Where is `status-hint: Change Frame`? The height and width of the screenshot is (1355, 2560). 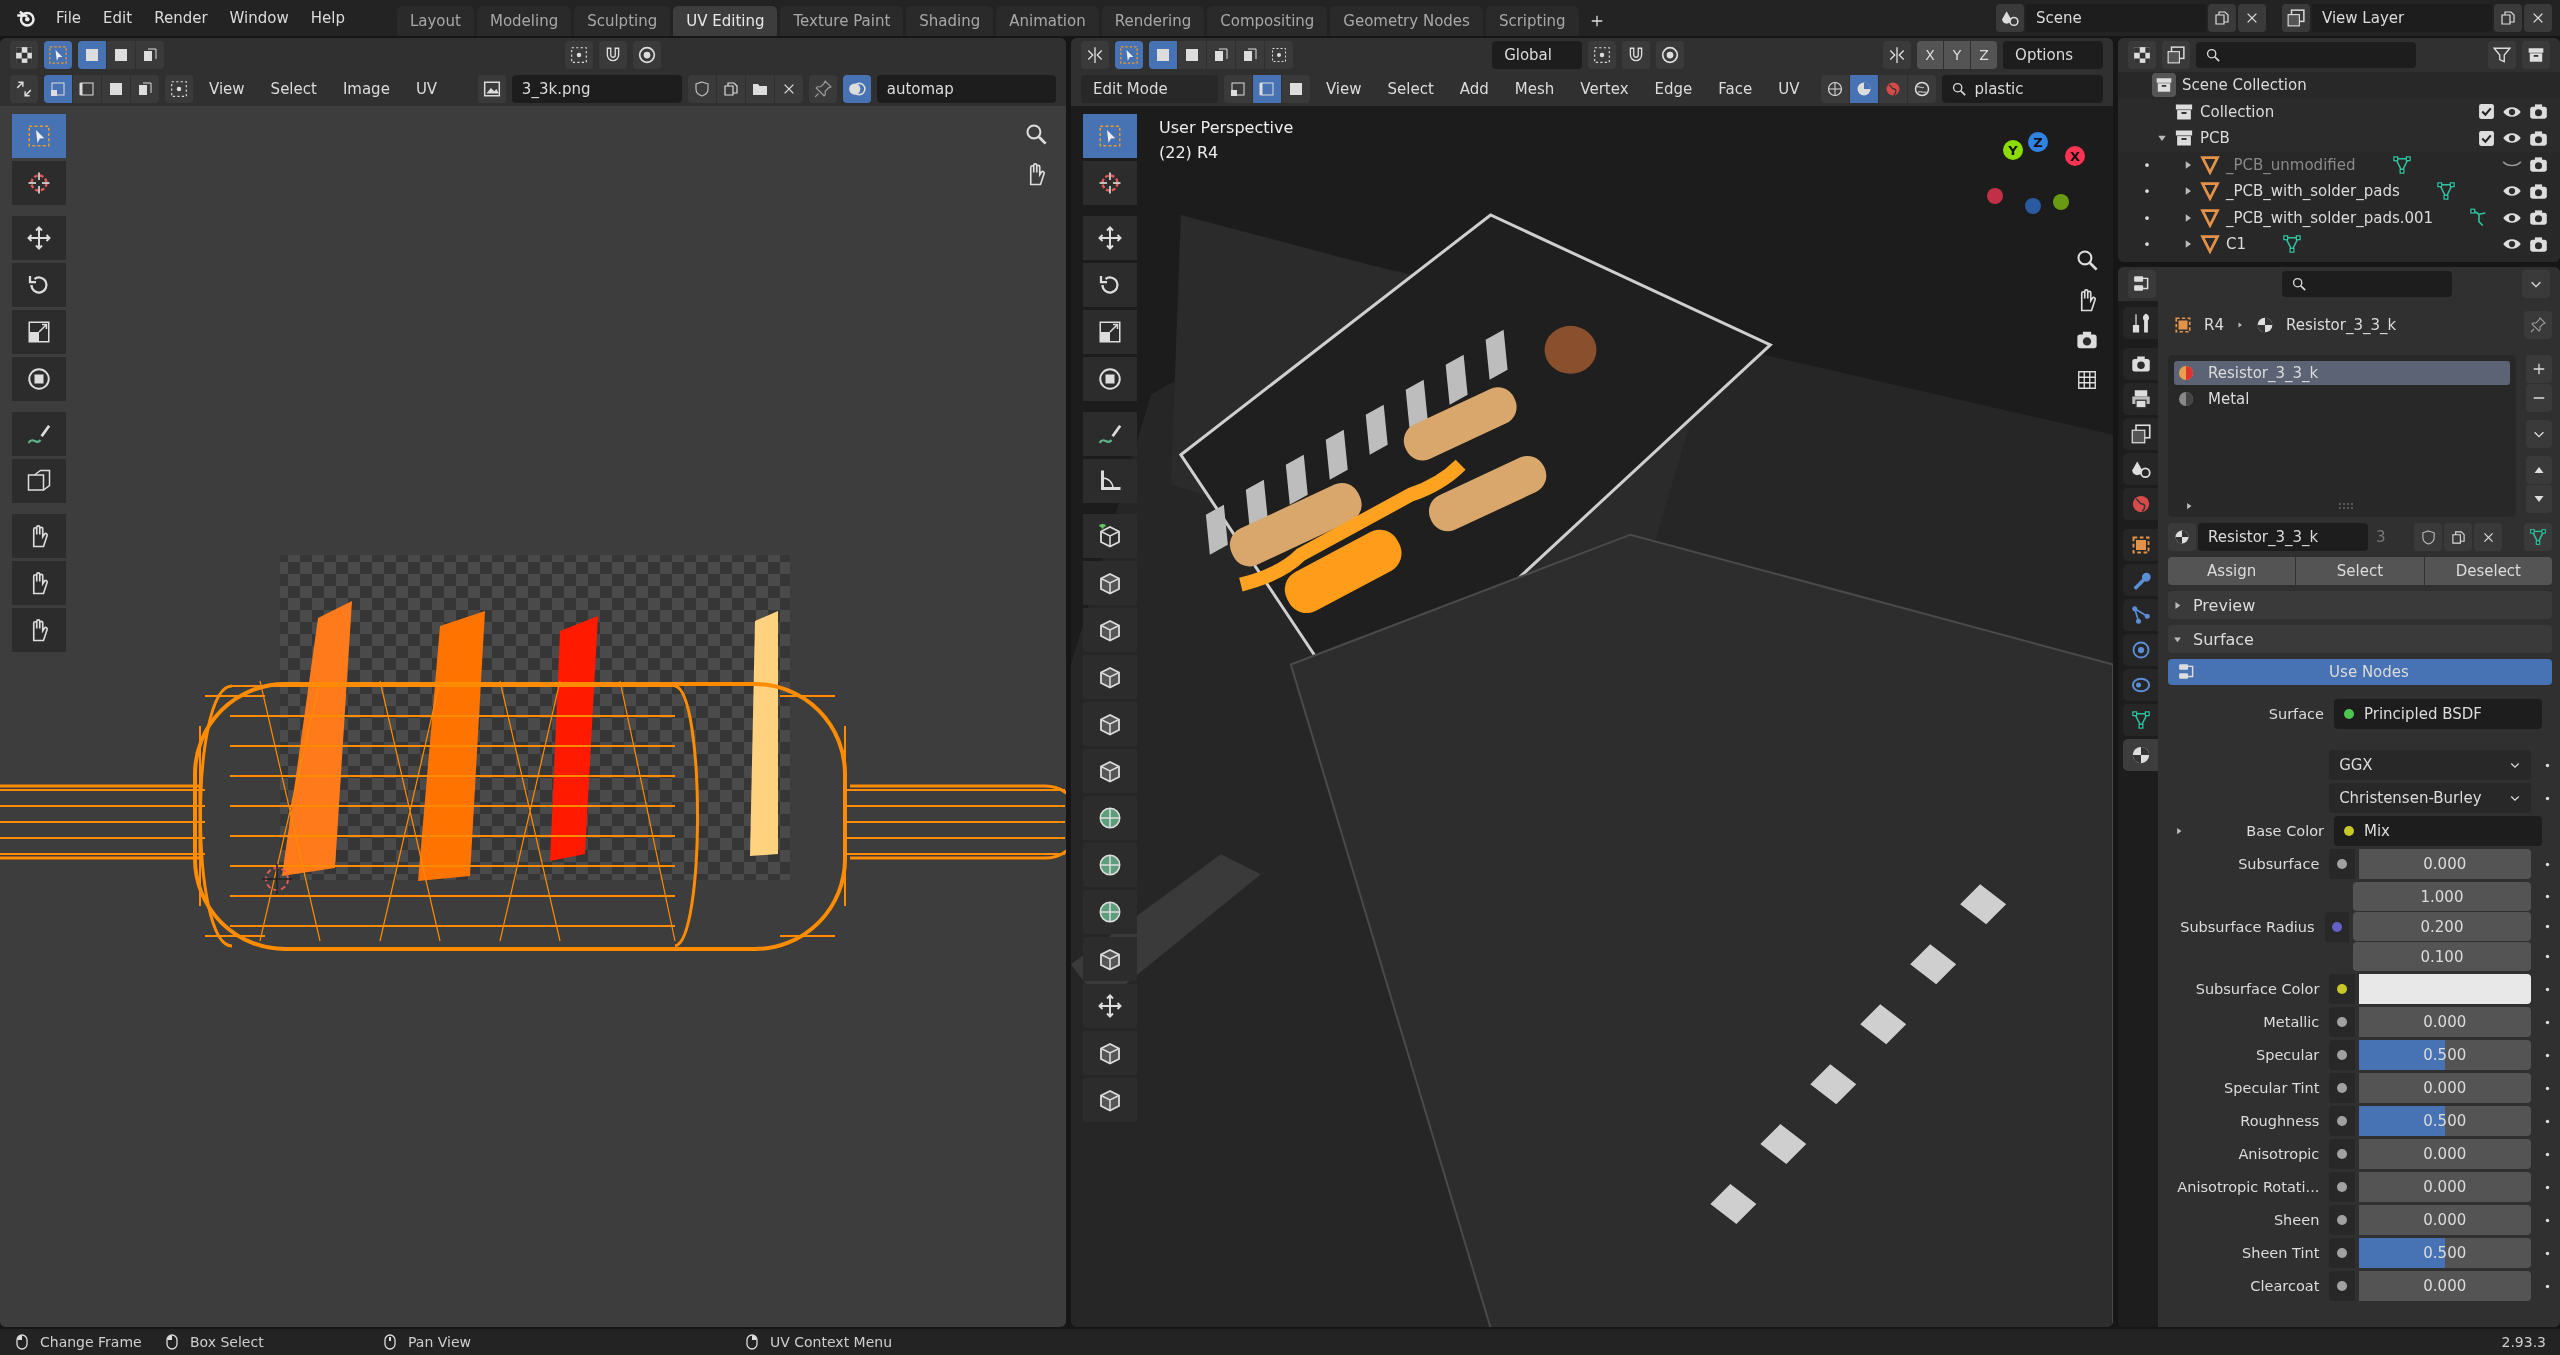
status-hint: Change Frame is located at coordinates (91, 1342).